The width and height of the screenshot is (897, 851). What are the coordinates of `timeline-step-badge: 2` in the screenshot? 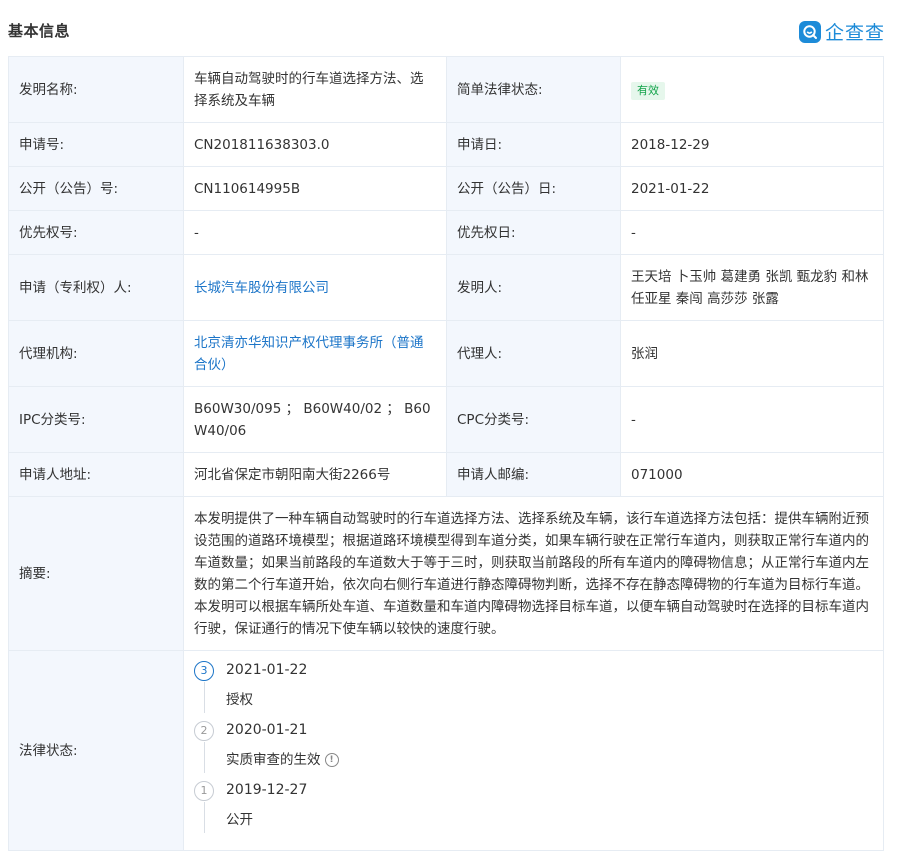 It's located at (204, 731).